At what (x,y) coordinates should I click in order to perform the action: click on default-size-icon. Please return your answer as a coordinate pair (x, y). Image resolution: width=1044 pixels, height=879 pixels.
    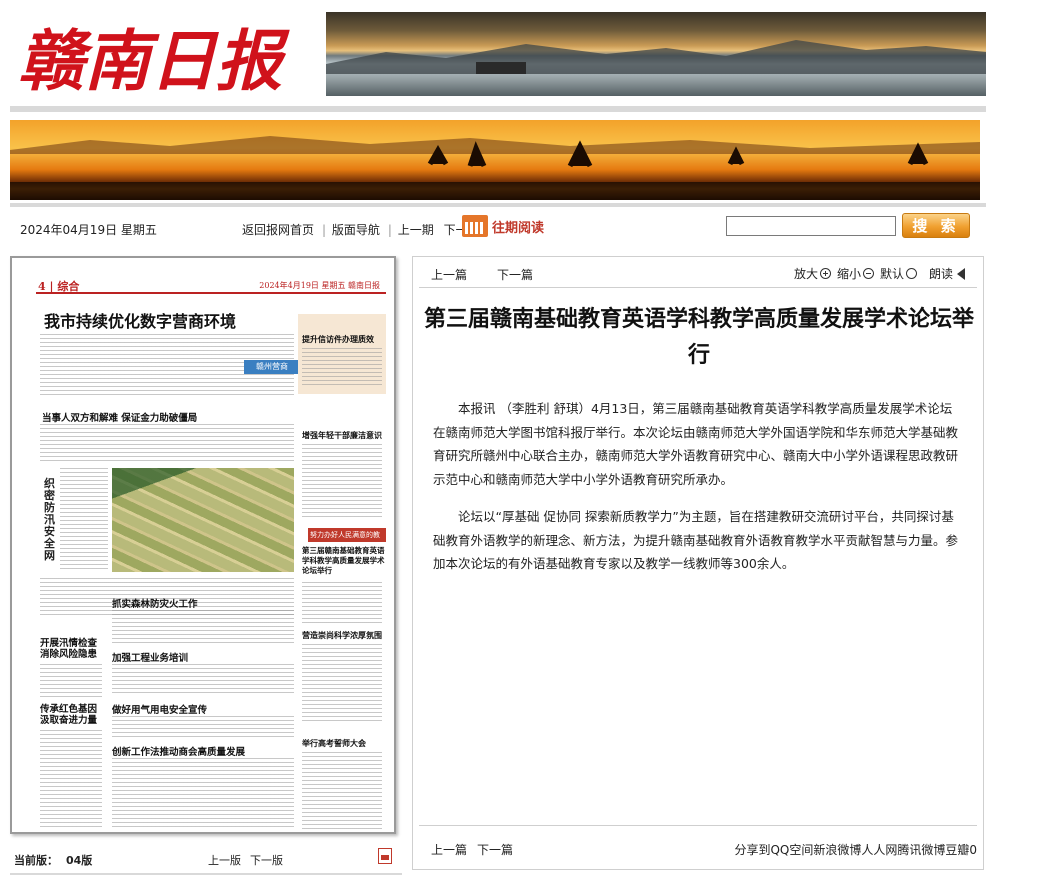
    Looking at the image, I should click on (911, 273).